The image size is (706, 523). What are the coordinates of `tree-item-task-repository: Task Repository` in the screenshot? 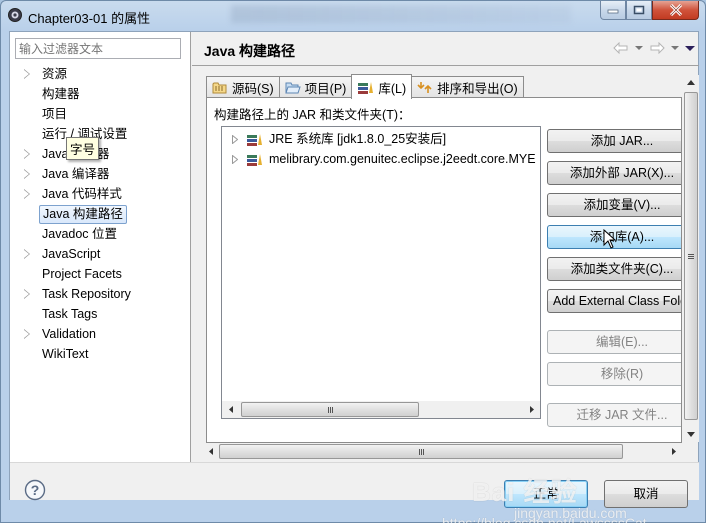 It's located at (100, 294).